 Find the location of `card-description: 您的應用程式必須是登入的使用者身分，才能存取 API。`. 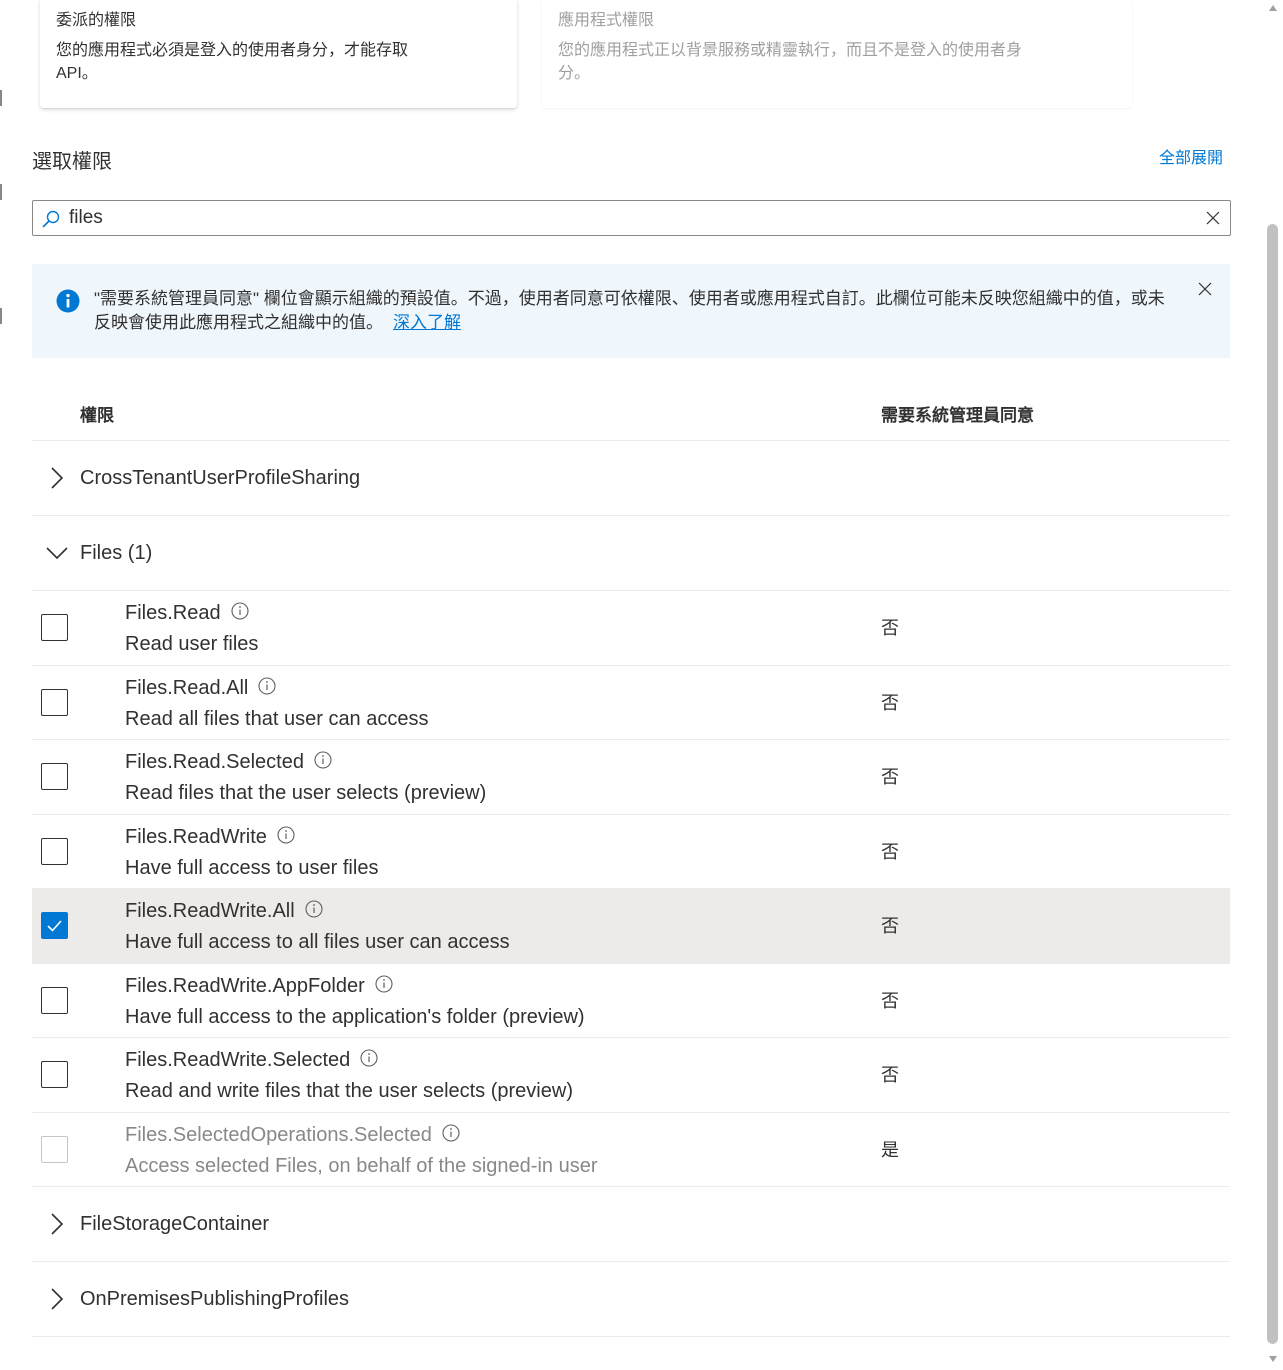

card-description: 您的應用程式必須是登入的使用者身分，才能存取 API。 is located at coordinates (232, 62).